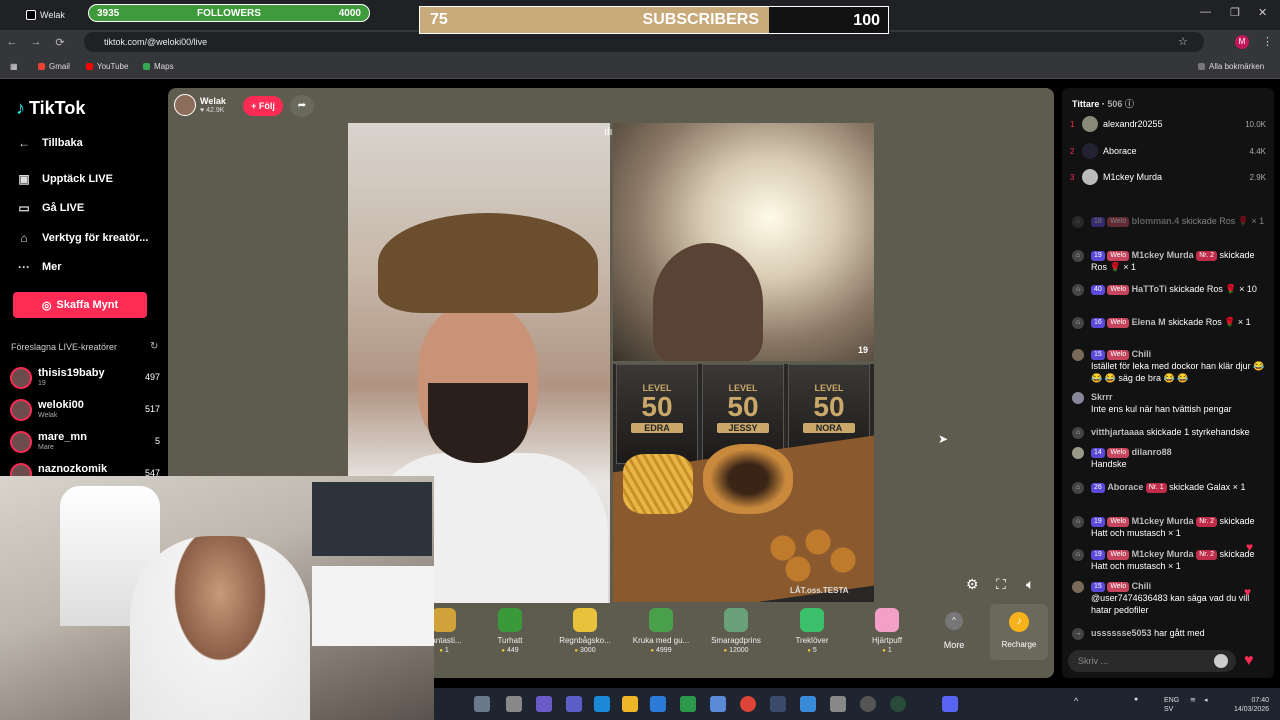  Describe the element at coordinates (107, 66) in the screenshot. I see `bookmark-youtube: YouTube` at that location.